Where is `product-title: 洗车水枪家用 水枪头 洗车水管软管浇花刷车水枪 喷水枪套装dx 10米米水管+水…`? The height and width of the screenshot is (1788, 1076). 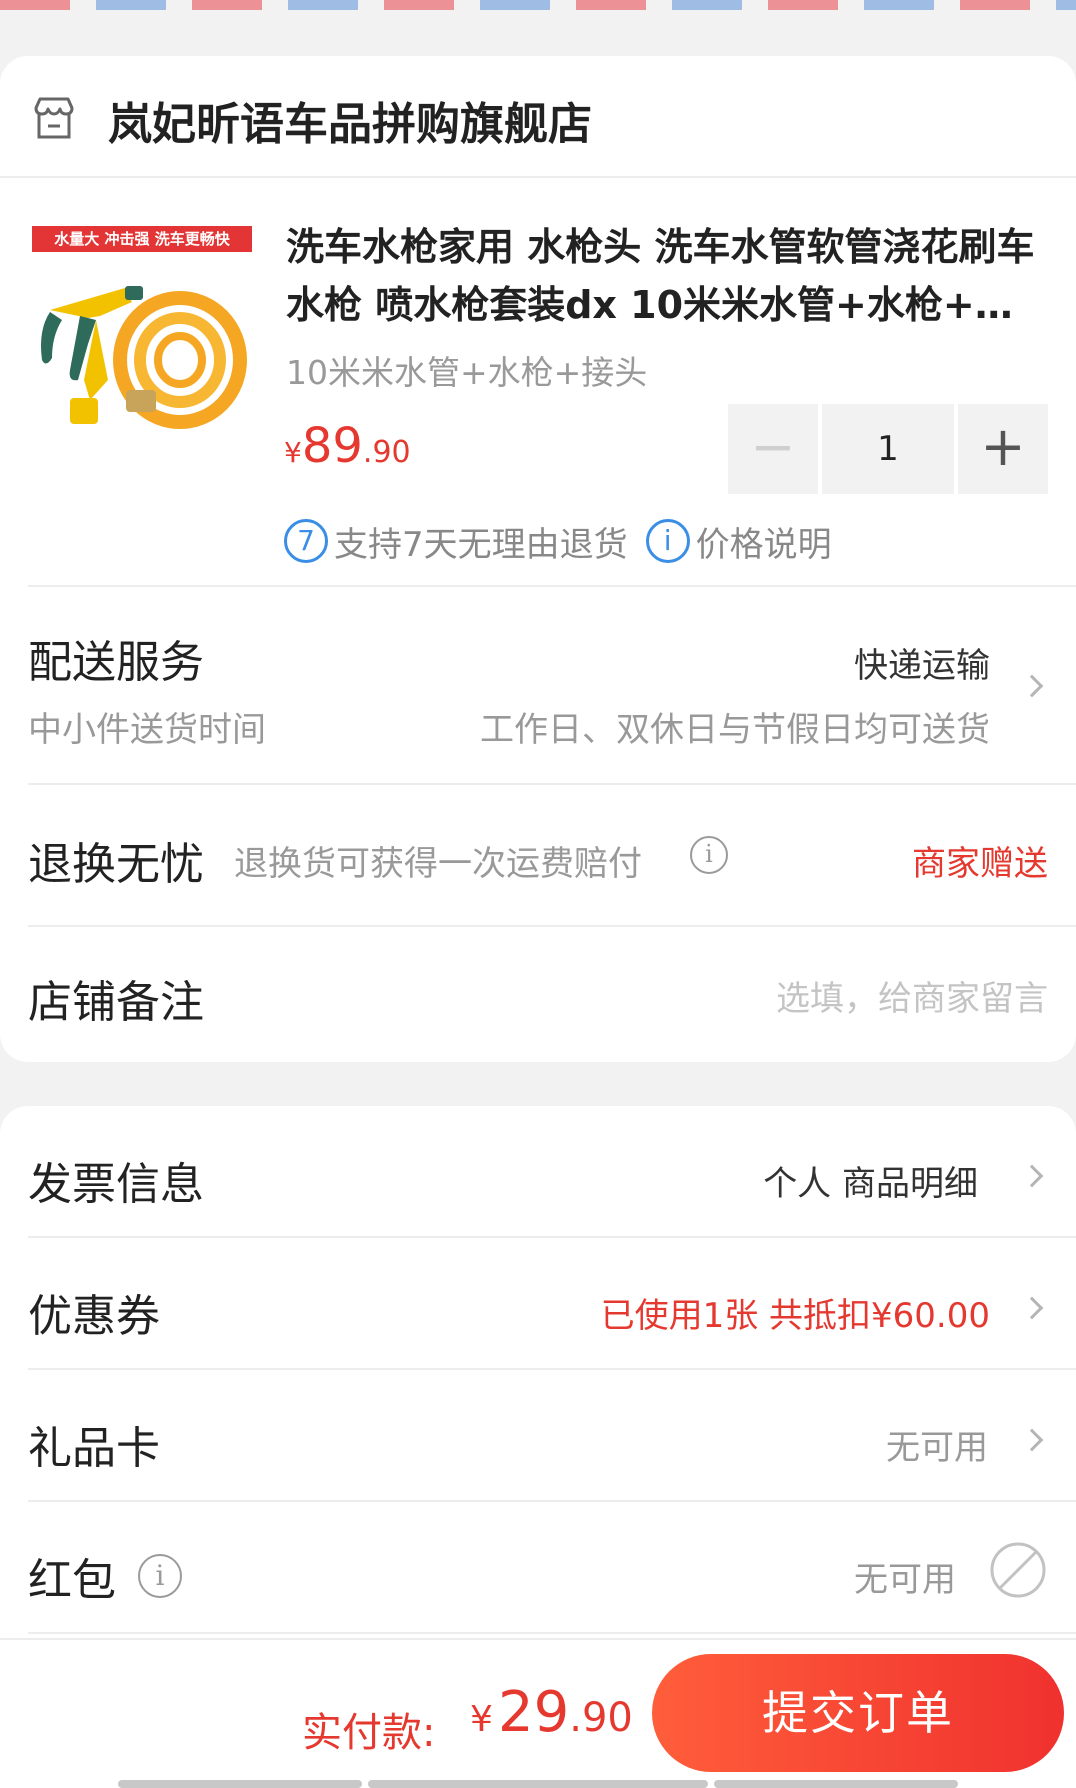 product-title: 洗车水枪家用 水枪头 洗车水管软管浇花刷车水枪 喷水枪套装dx 10米米水管+水… is located at coordinates (666, 276).